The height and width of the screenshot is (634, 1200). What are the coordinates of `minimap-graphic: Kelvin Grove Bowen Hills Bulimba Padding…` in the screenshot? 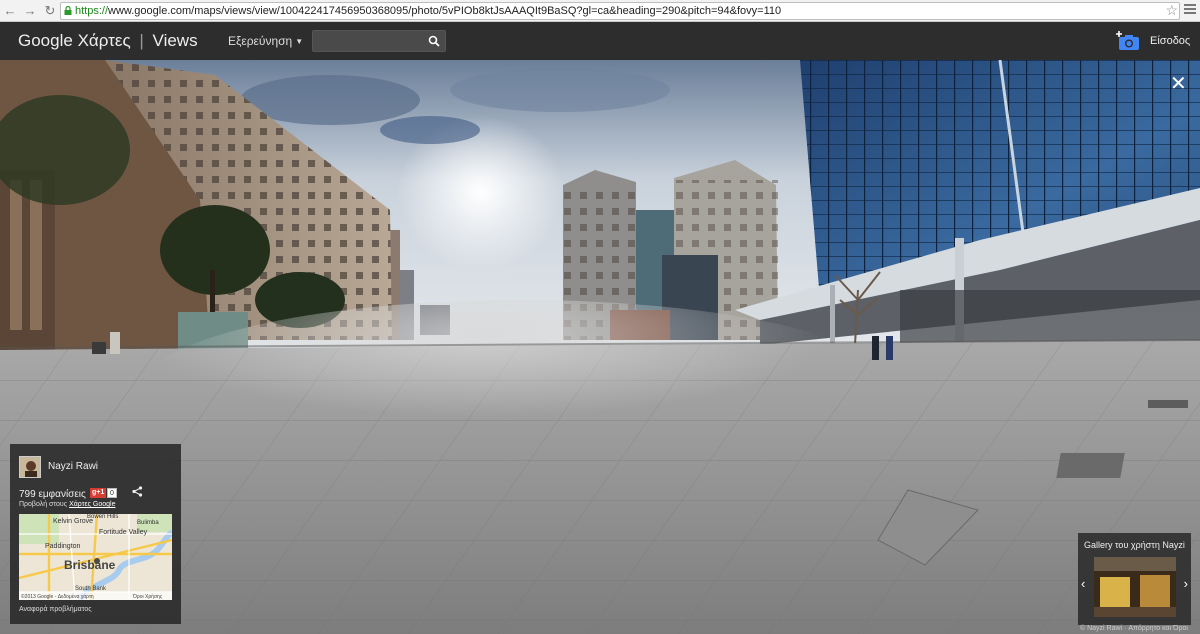 It's located at (95, 557).